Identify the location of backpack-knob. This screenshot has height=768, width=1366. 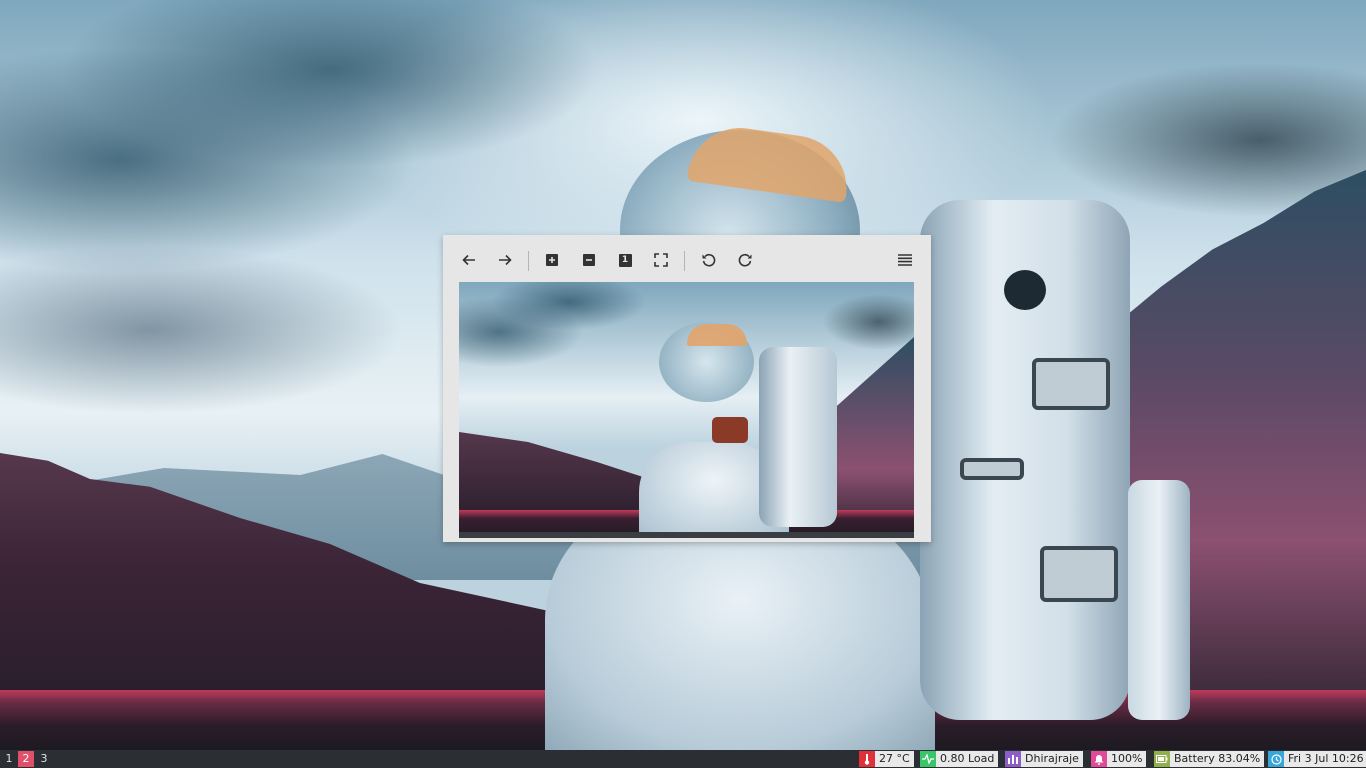
(1025, 290).